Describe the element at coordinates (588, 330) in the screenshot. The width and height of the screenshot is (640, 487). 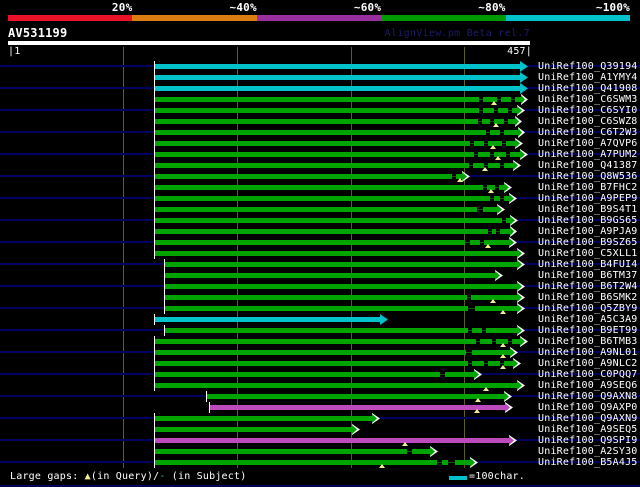
I see `alignment-label: UniRef100_B9ET99` at that location.